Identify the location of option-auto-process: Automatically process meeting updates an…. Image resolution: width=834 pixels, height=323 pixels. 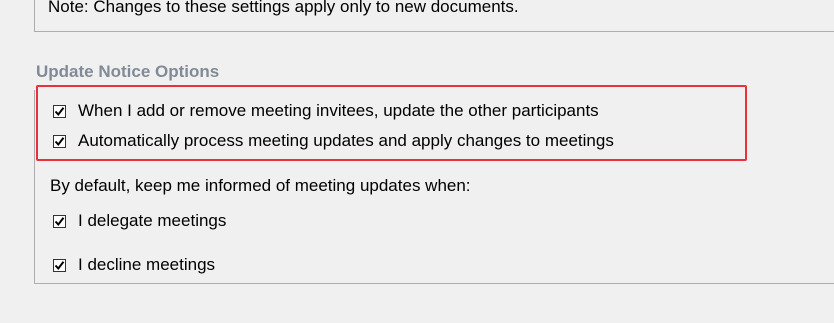
(333, 141).